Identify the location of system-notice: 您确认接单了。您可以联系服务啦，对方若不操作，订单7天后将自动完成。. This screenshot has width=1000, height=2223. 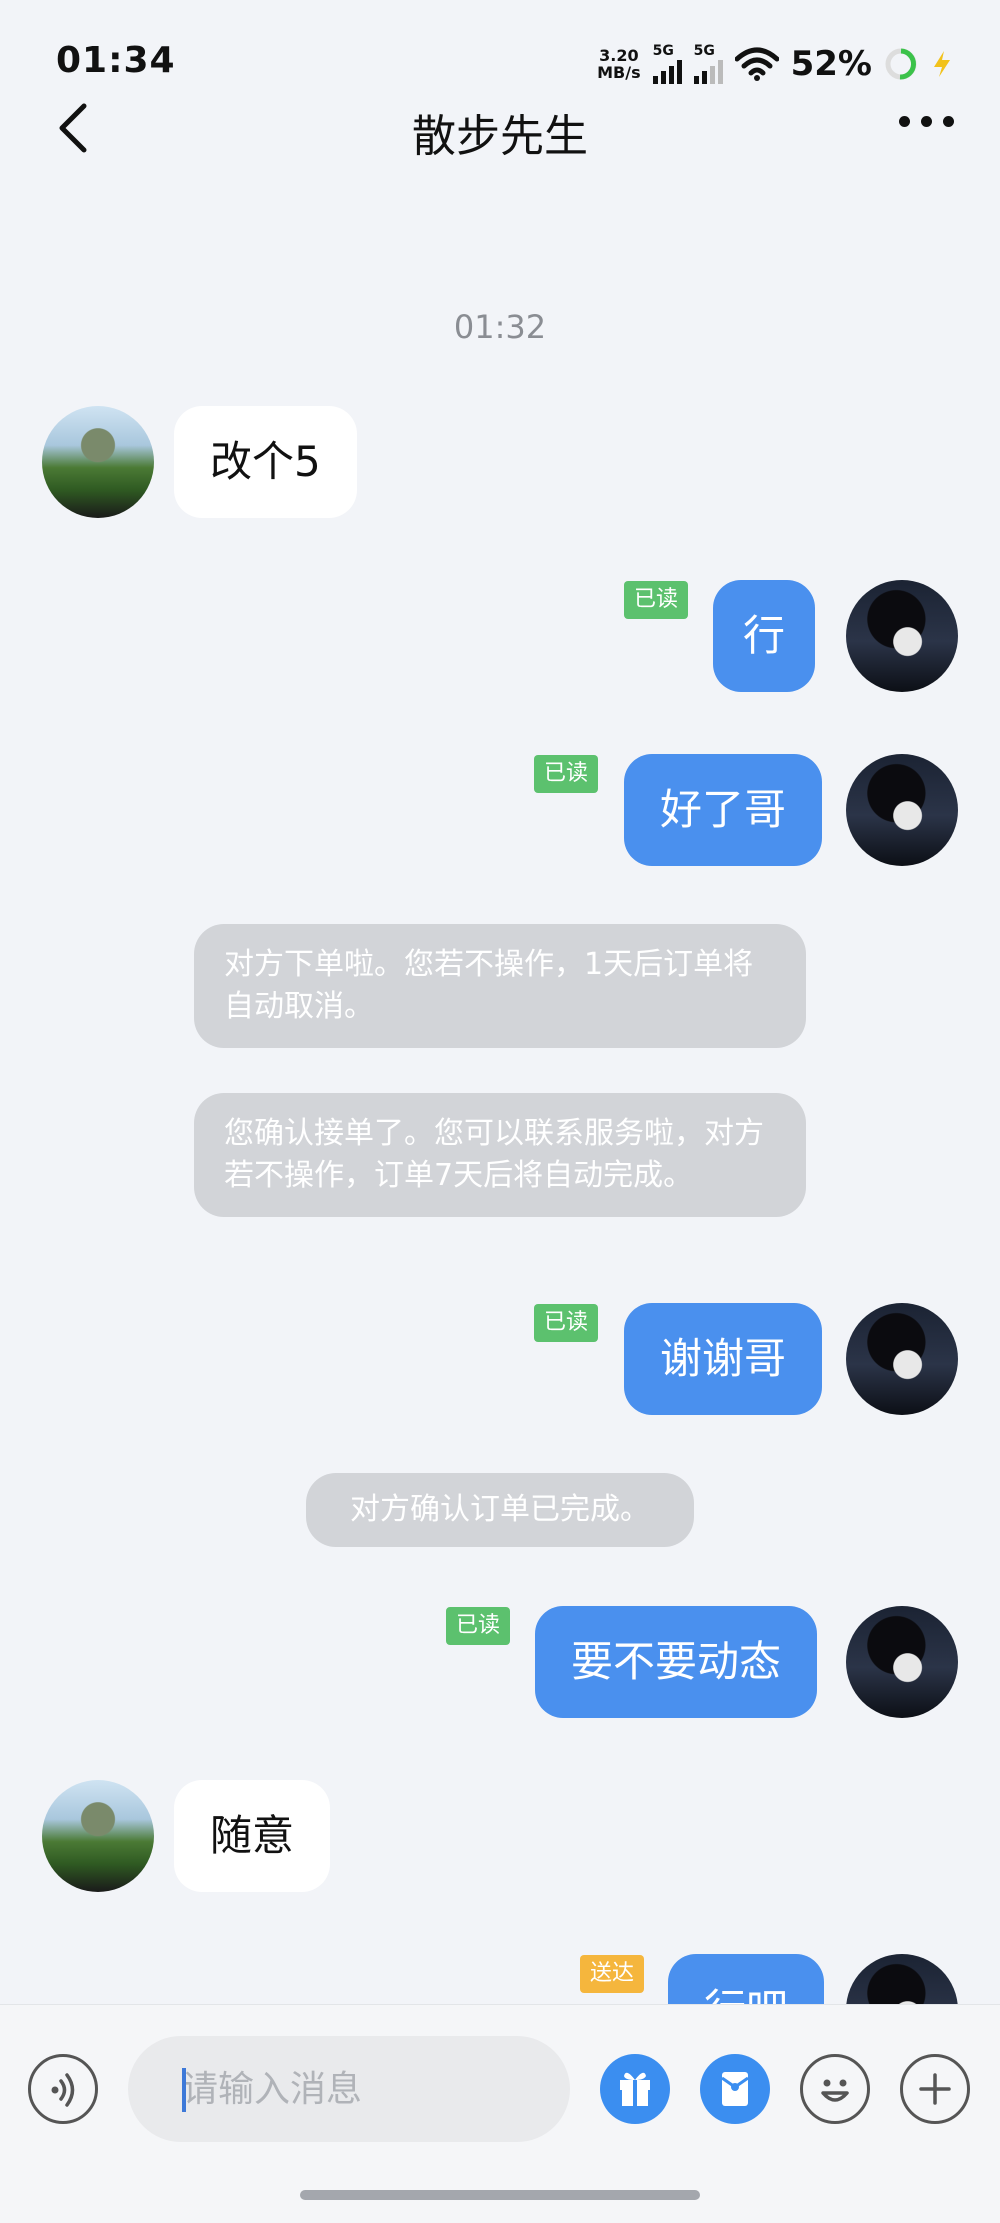
(500, 1155).